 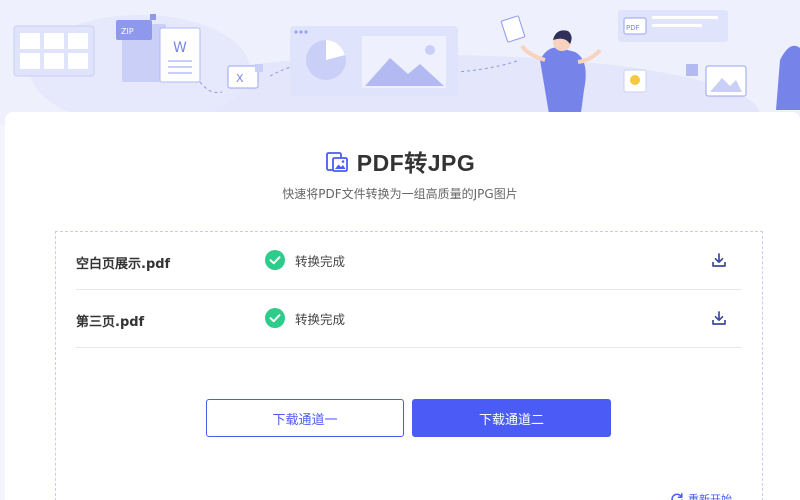 I want to click on refresh-icon, so click(x=677, y=496).